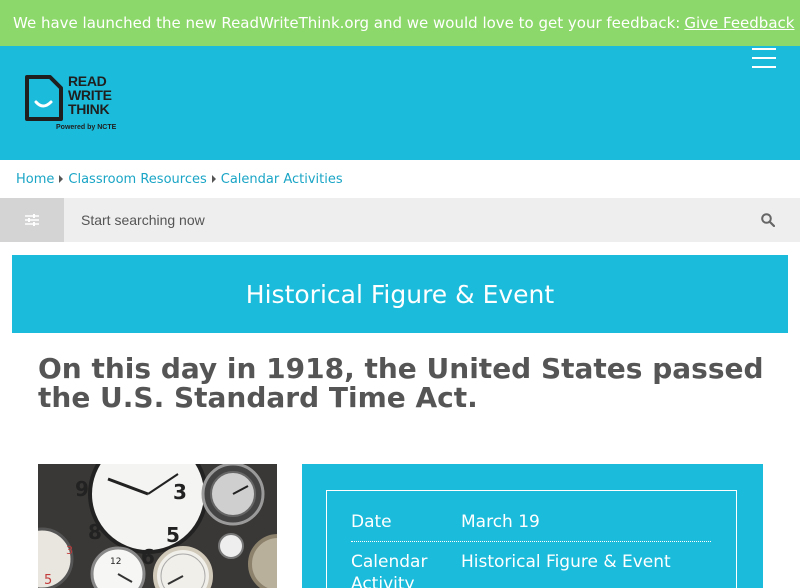 The width and height of the screenshot is (800, 588). What do you see at coordinates (282, 179) in the screenshot?
I see `breadcrumb-calendar-activities: Calendar Activities` at bounding box center [282, 179].